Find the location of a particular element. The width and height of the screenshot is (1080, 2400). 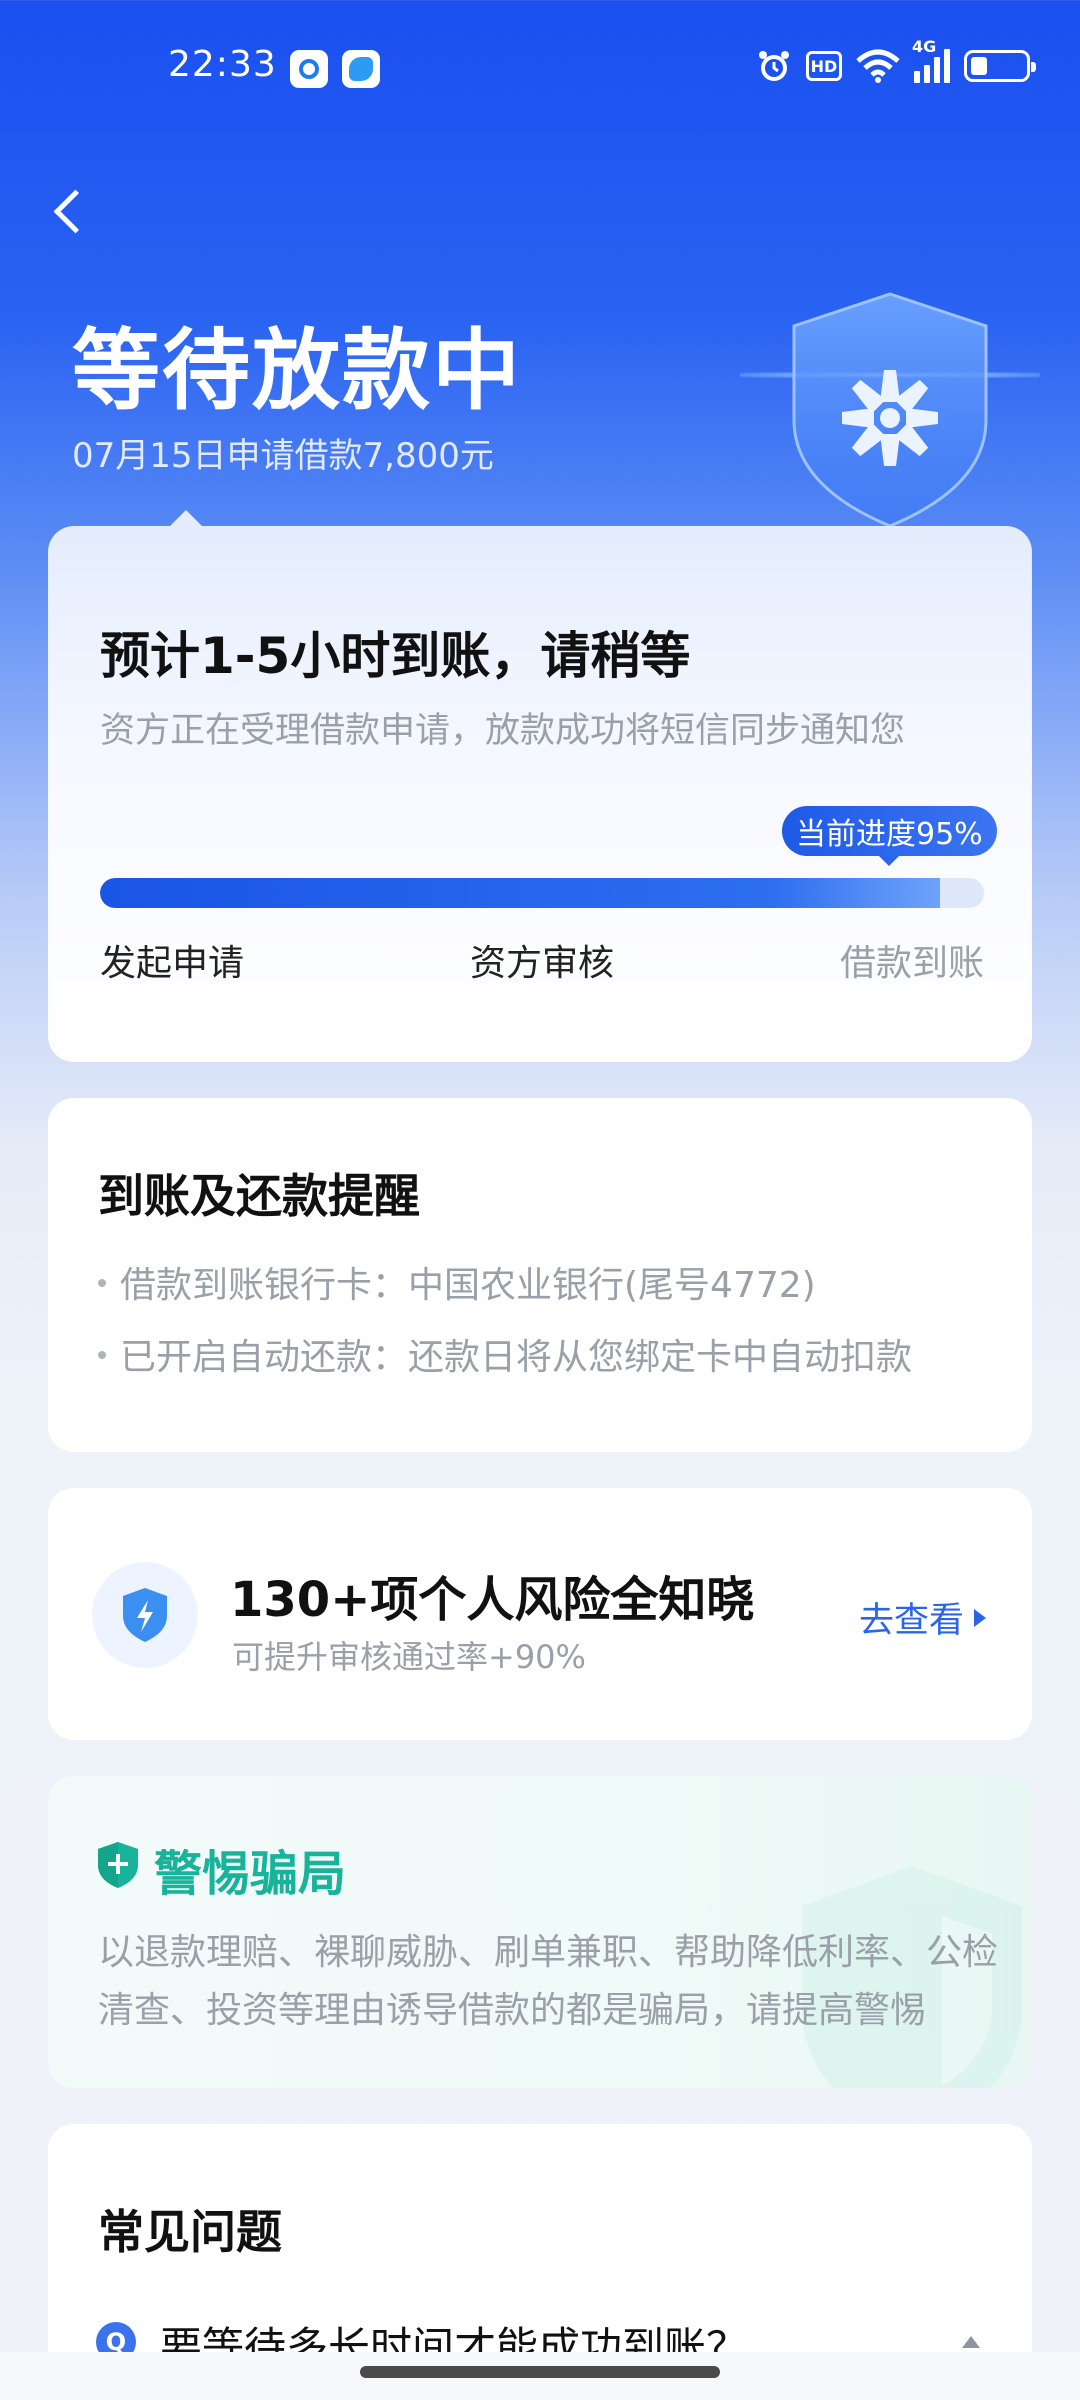

alarm-icon is located at coordinates (774, 66).